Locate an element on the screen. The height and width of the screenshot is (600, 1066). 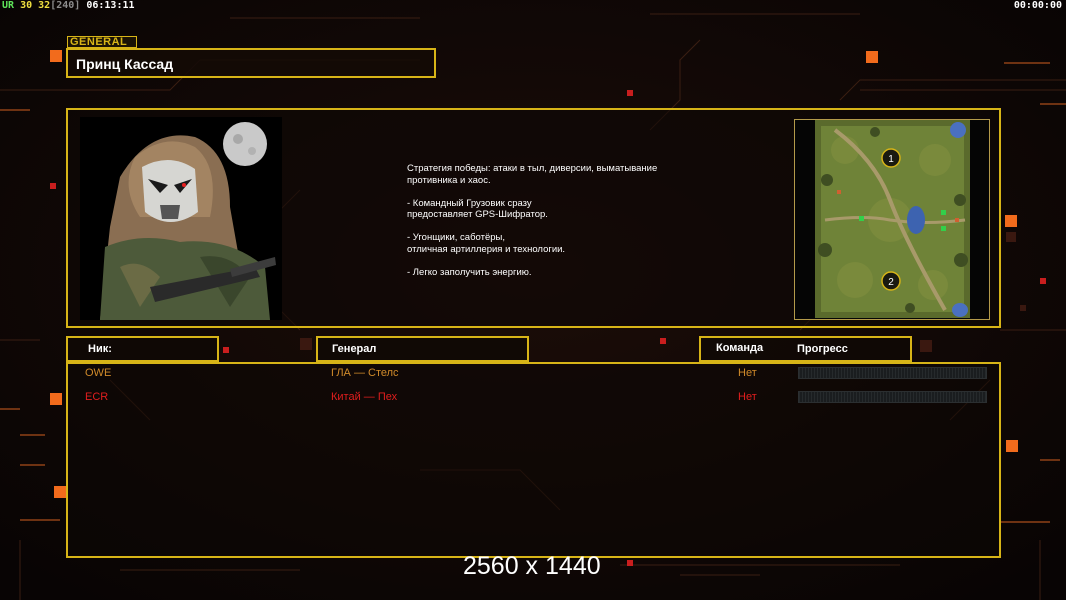
player-general: ГЛА — Стелс is located at coordinates (365, 373).